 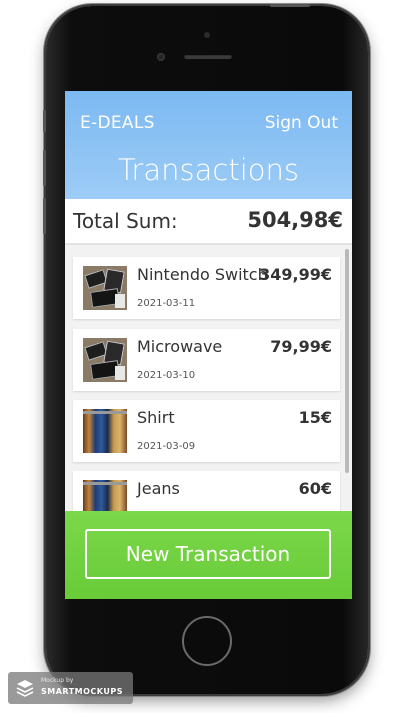 I want to click on phone-volume-up, so click(x=44, y=168).